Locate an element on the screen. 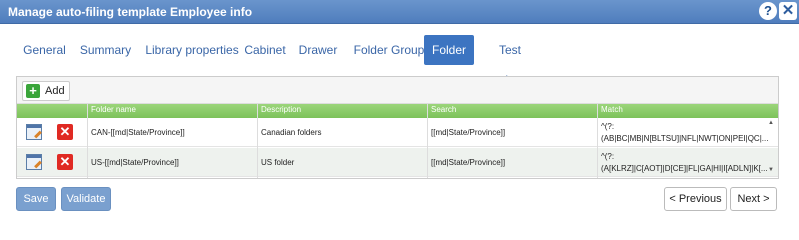  description-cell: US folder is located at coordinates (278, 162).